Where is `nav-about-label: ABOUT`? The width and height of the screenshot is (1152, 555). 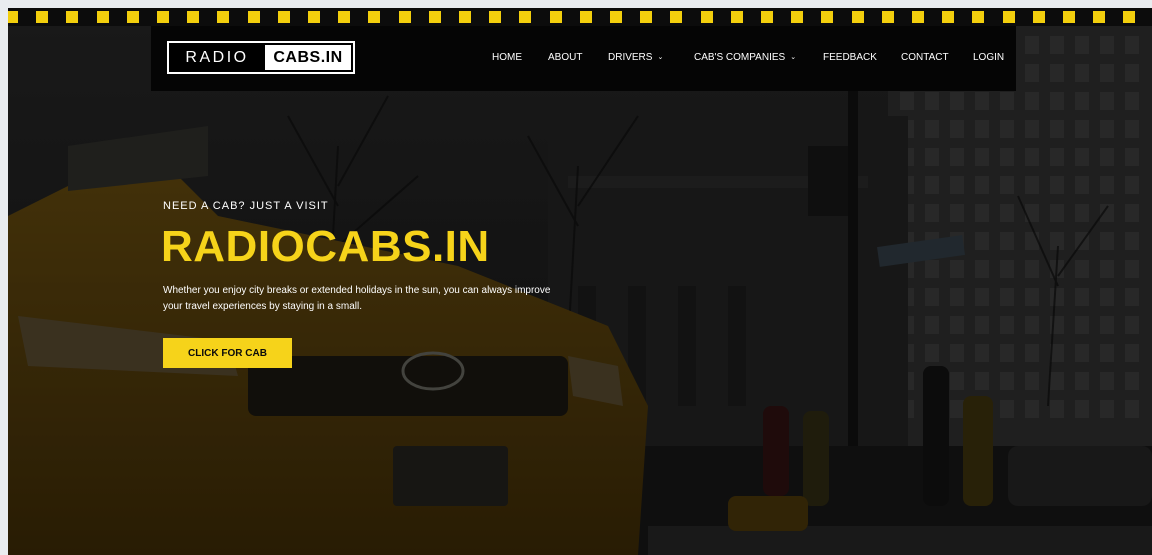
nav-about-label: ABOUT is located at coordinates (565, 57).